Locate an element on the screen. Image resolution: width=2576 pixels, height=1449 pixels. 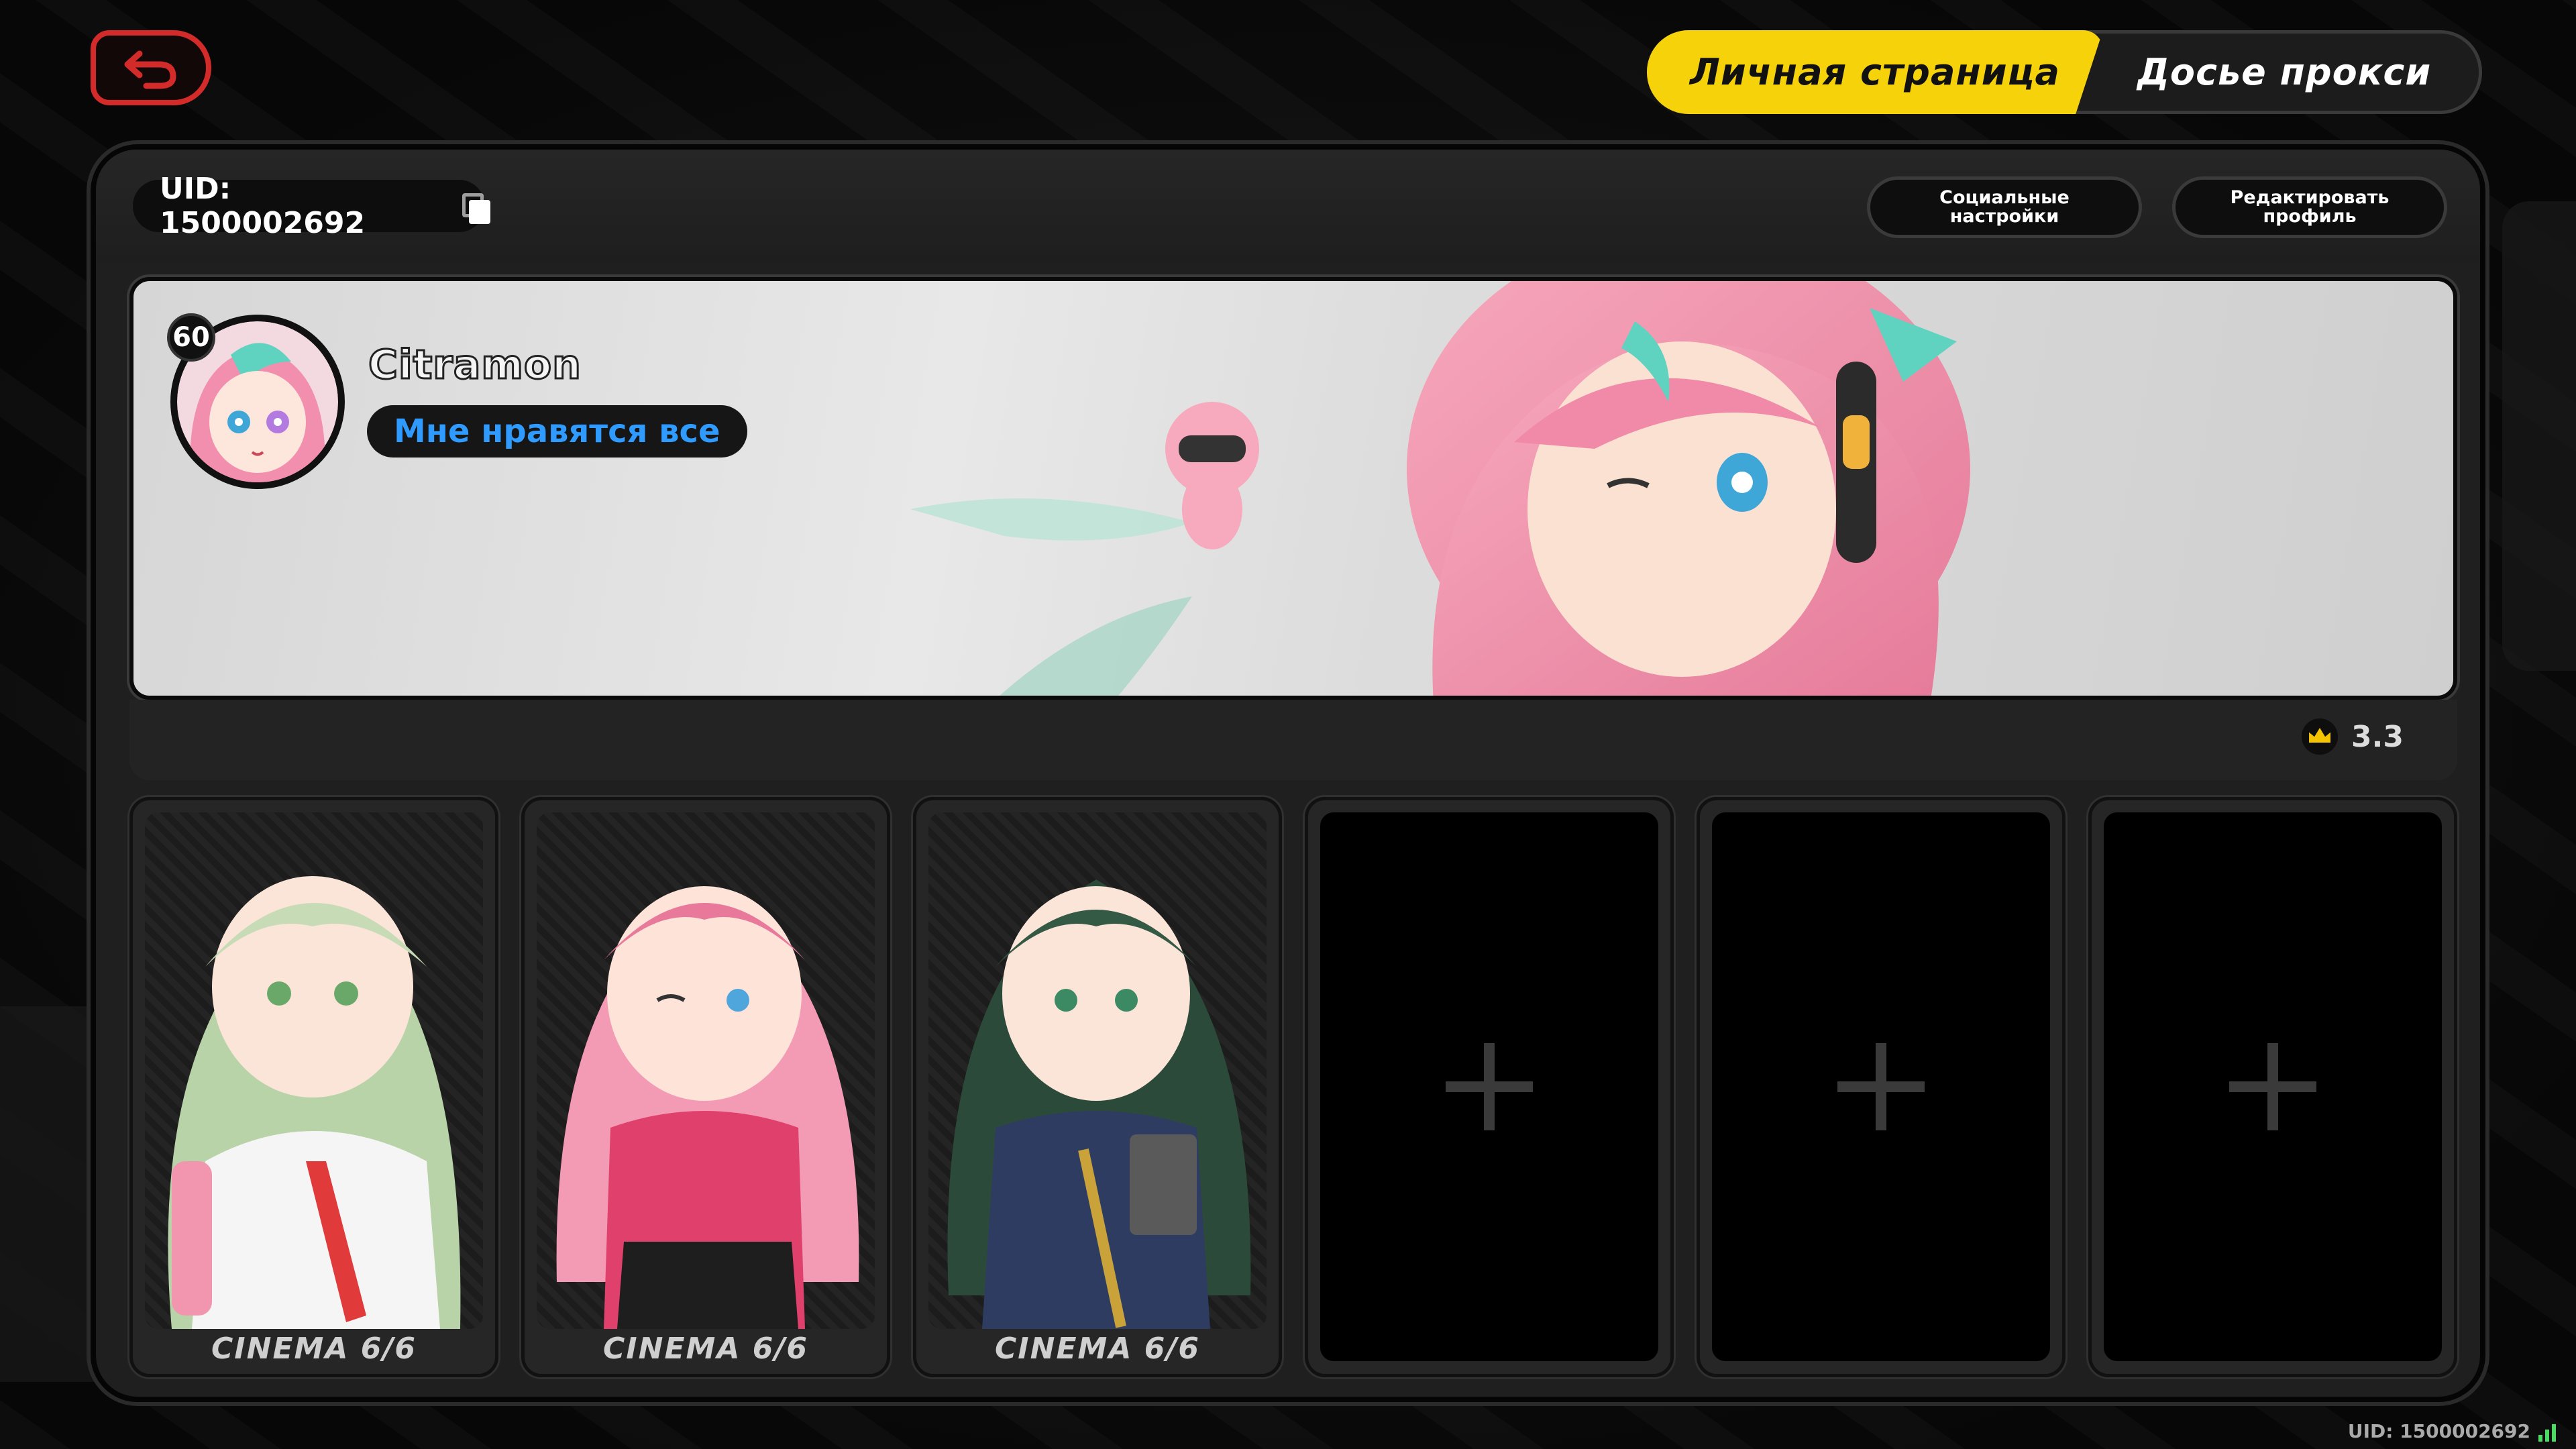
username: Citramon is located at coordinates (475, 365).